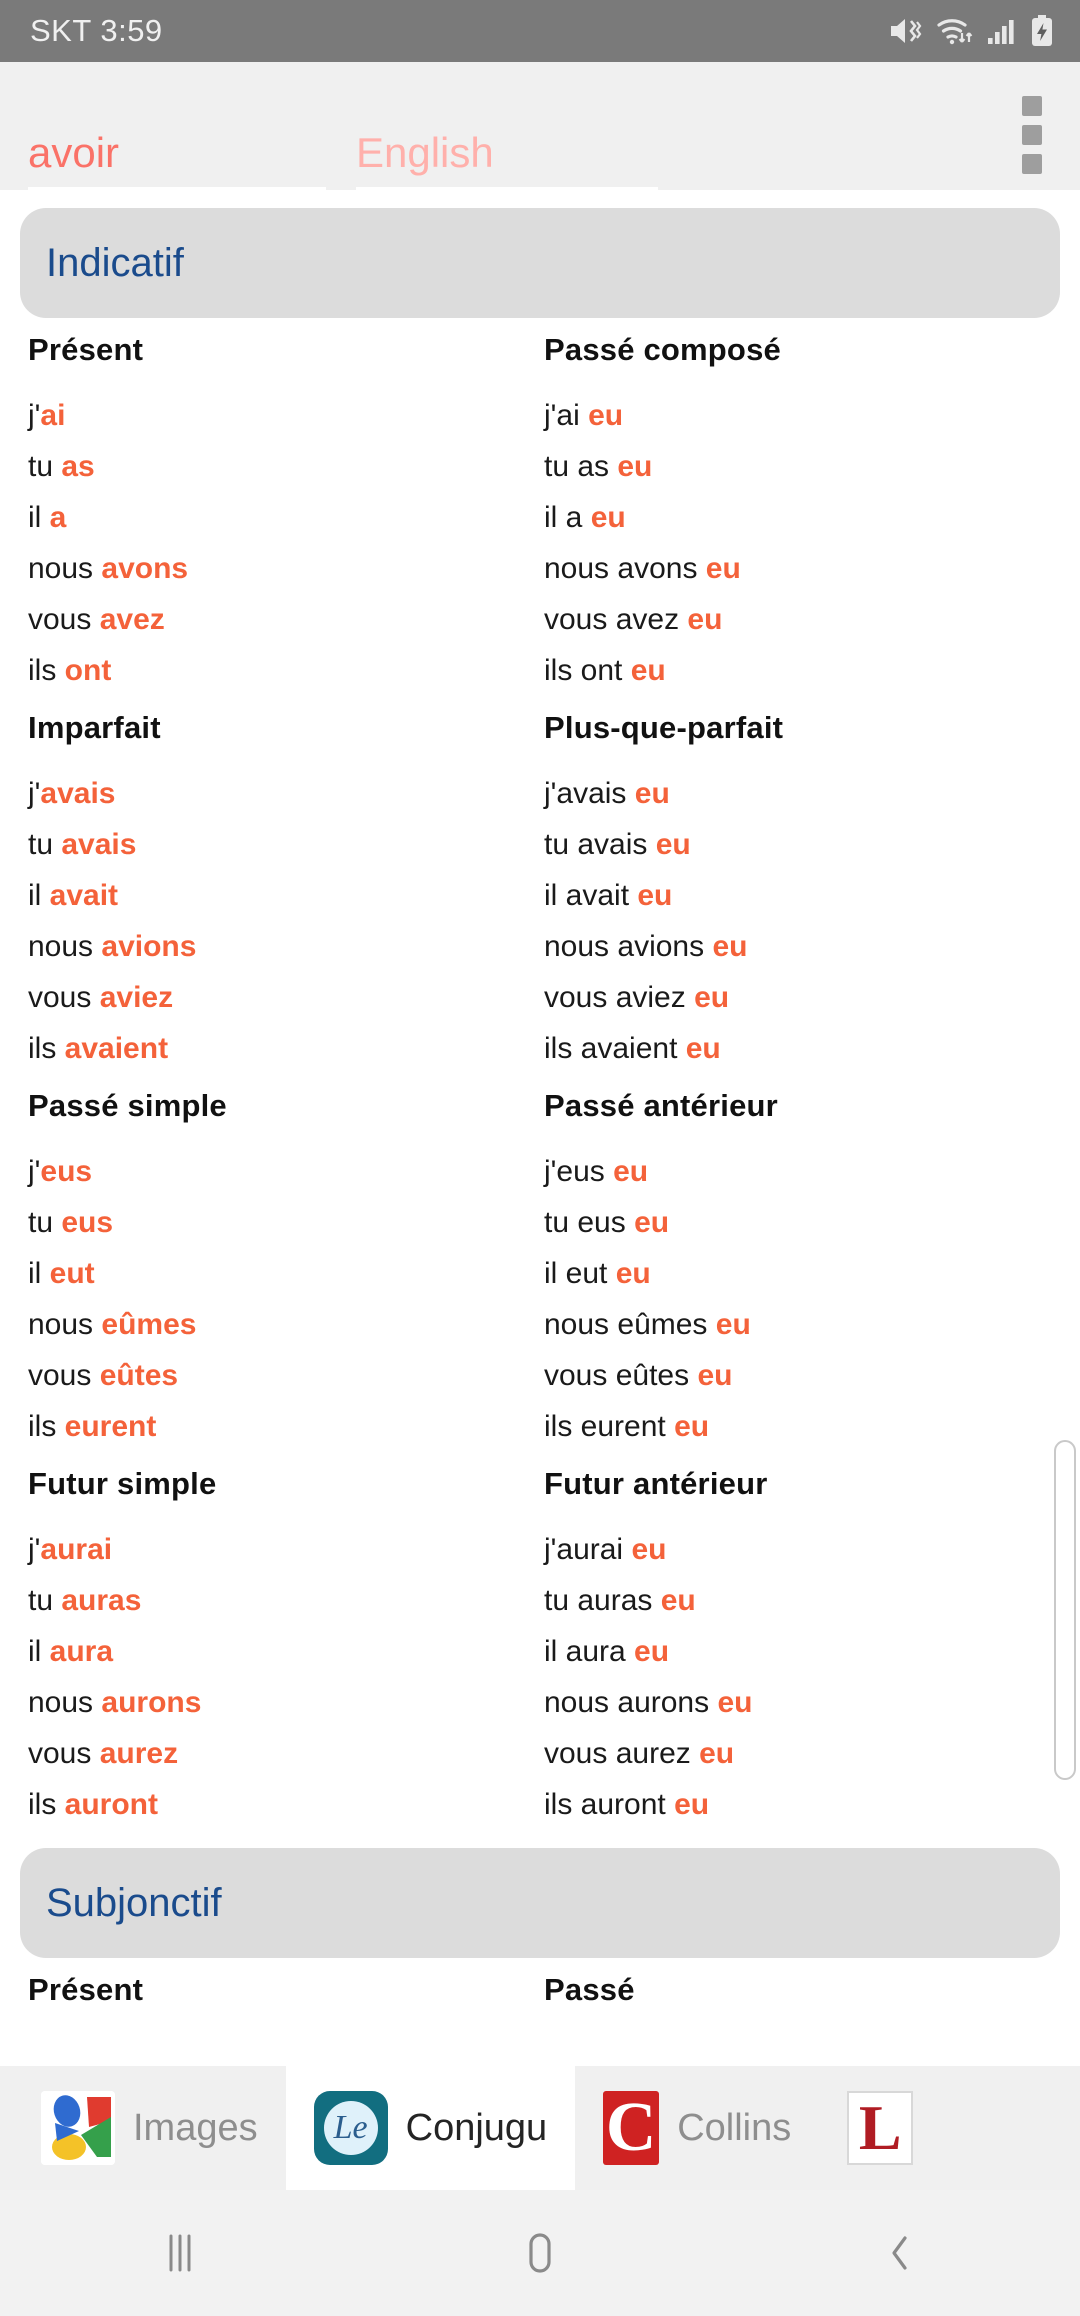 The width and height of the screenshot is (1080, 2316). I want to click on conjugated-form: aviez, so click(136, 997).